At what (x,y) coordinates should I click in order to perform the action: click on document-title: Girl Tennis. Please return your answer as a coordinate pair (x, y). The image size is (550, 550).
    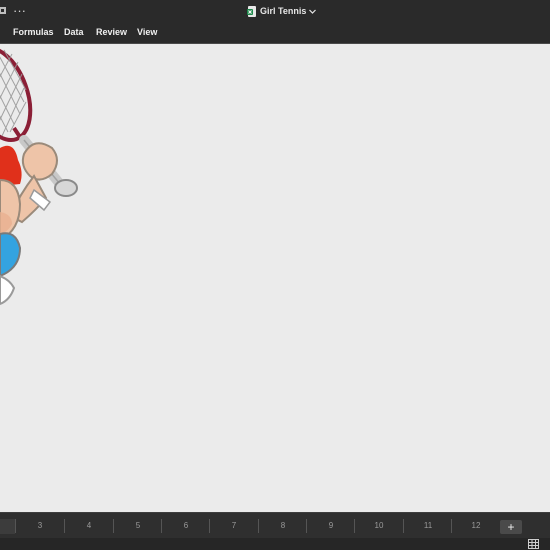
    Looking at the image, I should click on (283, 11).